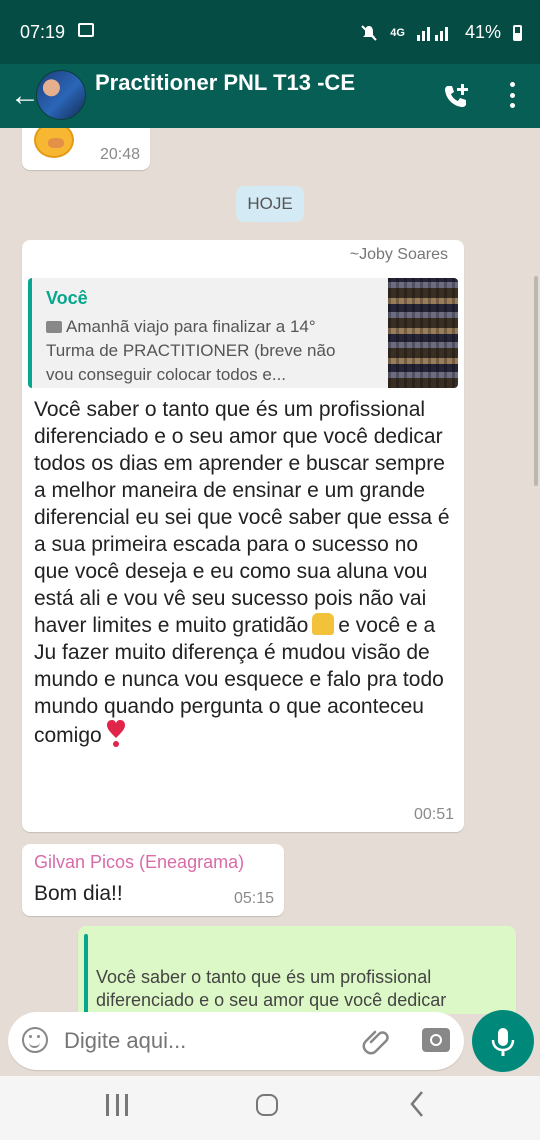  What do you see at coordinates (423, 333) in the screenshot?
I see `quote-thumbnail` at bounding box center [423, 333].